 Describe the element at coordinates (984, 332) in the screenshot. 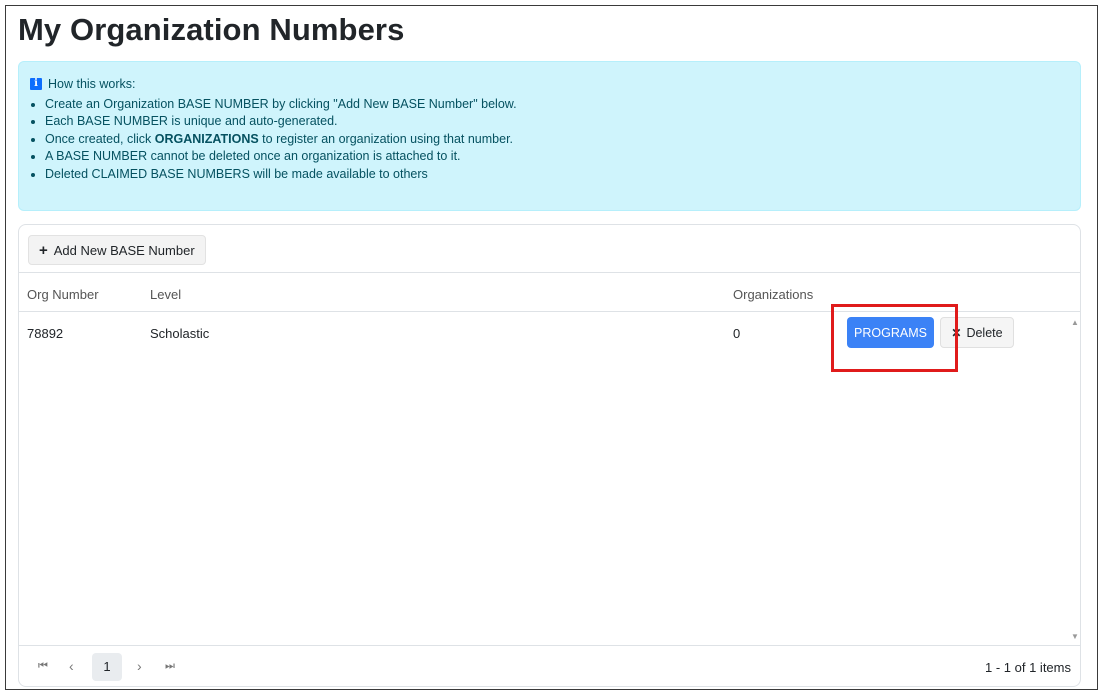

I see `delete-button-label: Delete` at that location.